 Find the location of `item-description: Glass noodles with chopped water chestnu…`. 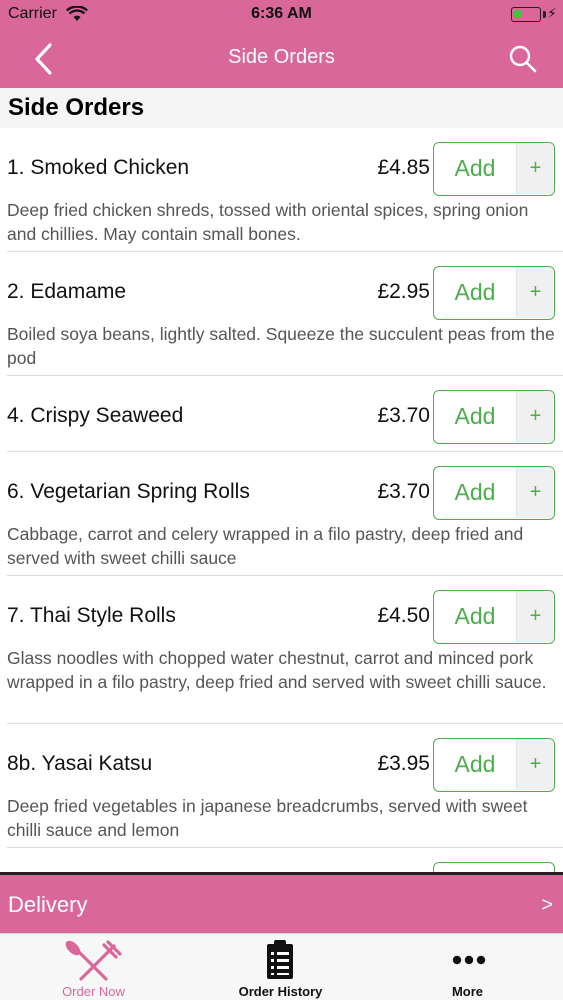

item-description: Glass noodles with chopped water chestnu… is located at coordinates (277, 670).